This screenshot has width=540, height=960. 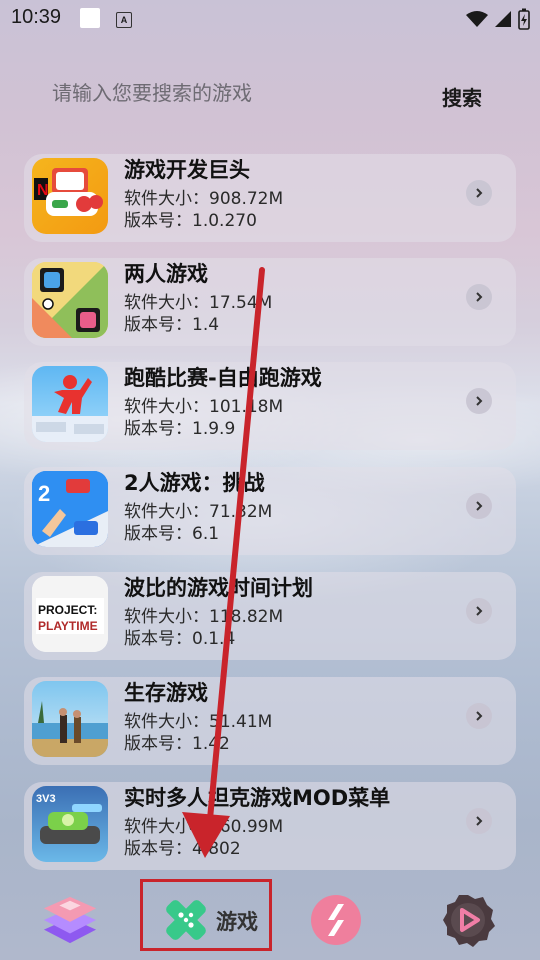 What do you see at coordinates (270, 721) in the screenshot?
I see `game-list-item: 生存游戏 软件大小：51.41M 版本号：1.42` at bounding box center [270, 721].